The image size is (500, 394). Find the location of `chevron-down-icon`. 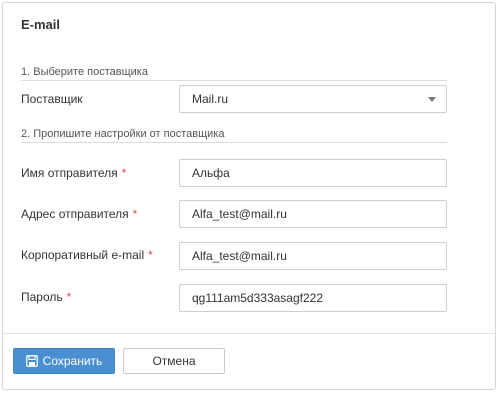

chevron-down-icon is located at coordinates (432, 99).